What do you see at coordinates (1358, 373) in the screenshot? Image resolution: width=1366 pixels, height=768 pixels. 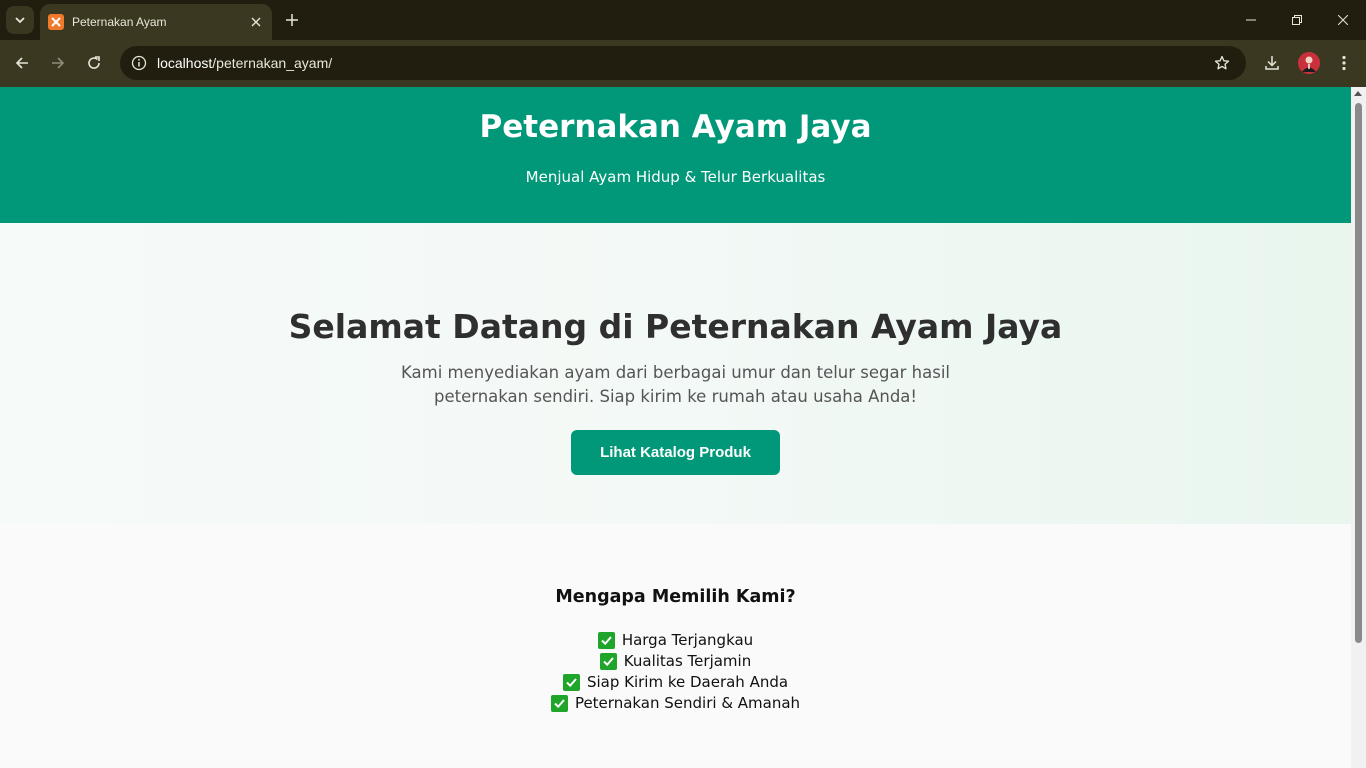 I see `scroll-thumb` at bounding box center [1358, 373].